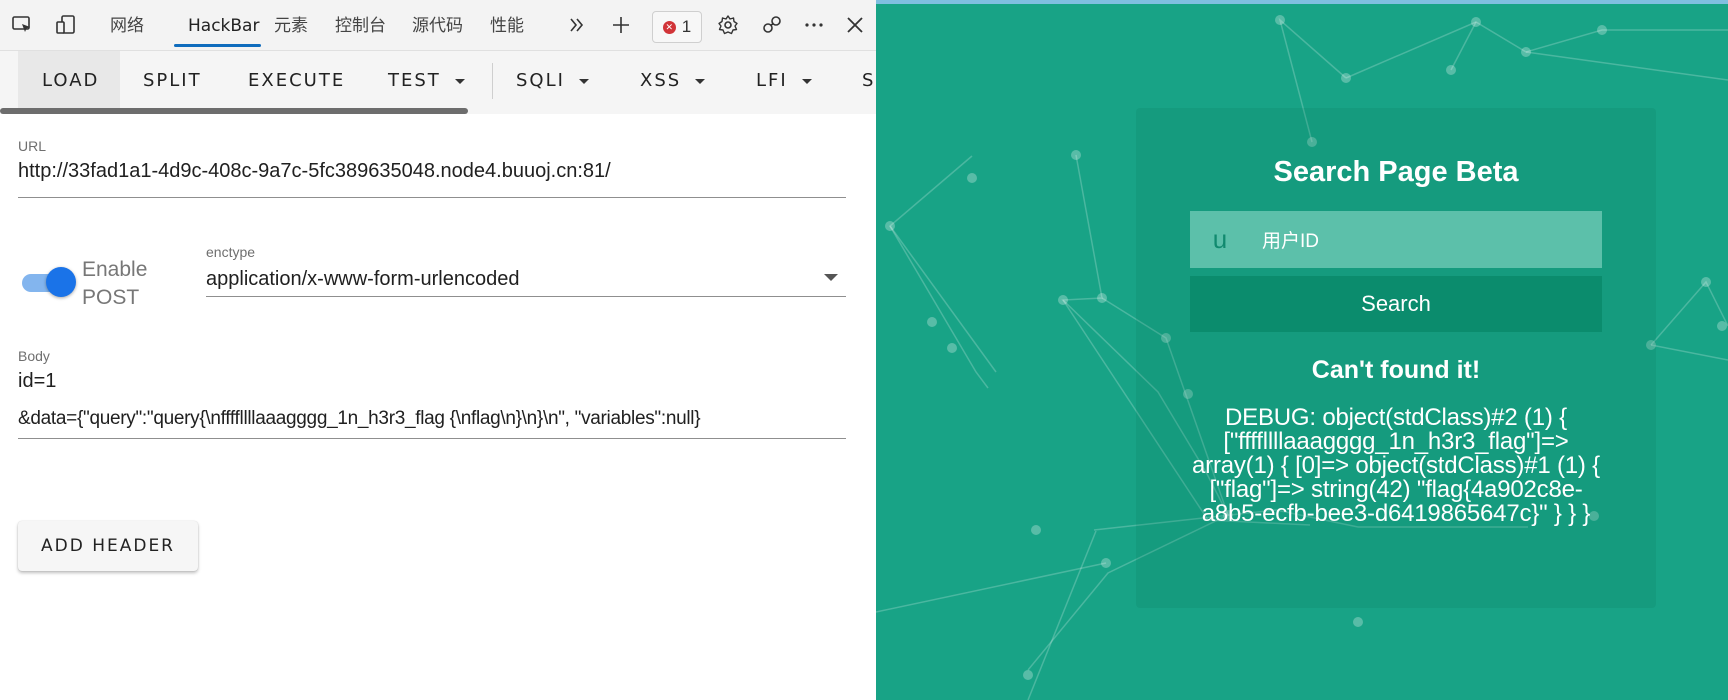  I want to click on enctype-underline, so click(526, 296).